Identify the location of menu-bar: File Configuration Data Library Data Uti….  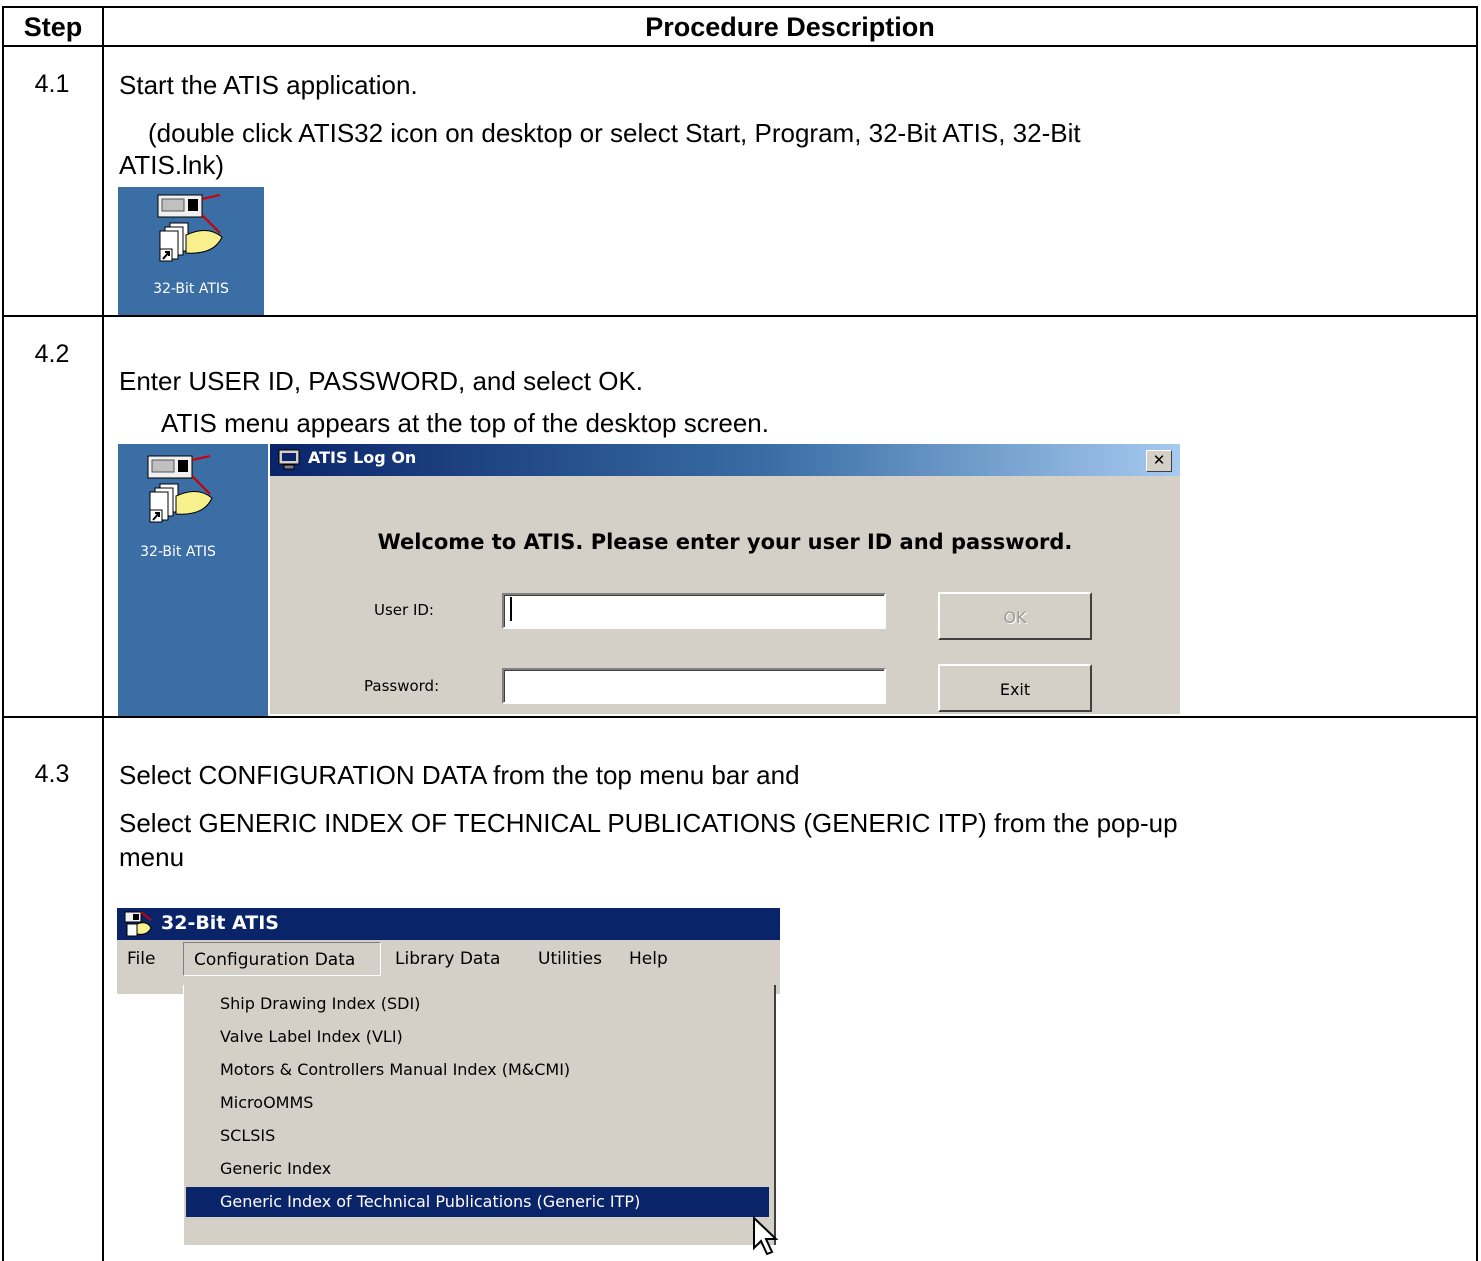
(448, 960).